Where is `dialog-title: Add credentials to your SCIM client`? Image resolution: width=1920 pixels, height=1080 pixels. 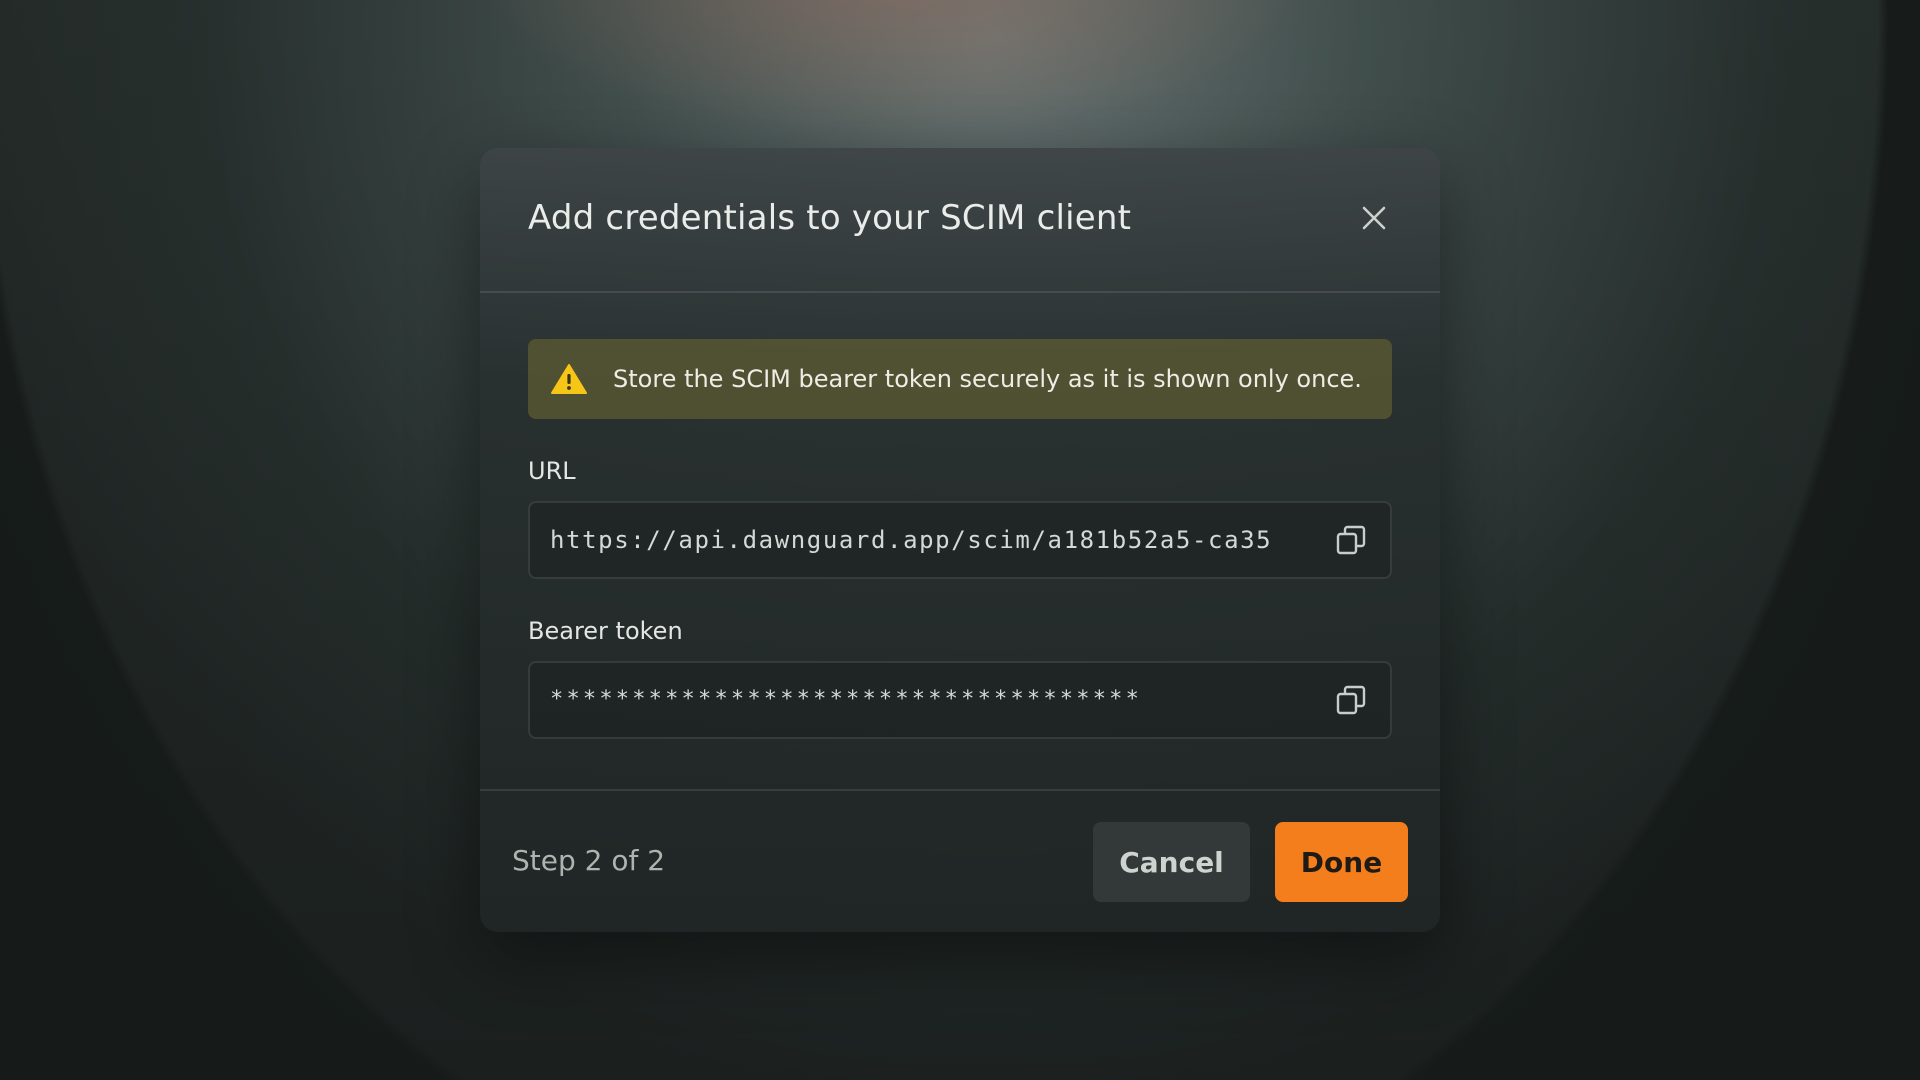
dialog-title: Add credentials to your SCIM client is located at coordinates (830, 218).